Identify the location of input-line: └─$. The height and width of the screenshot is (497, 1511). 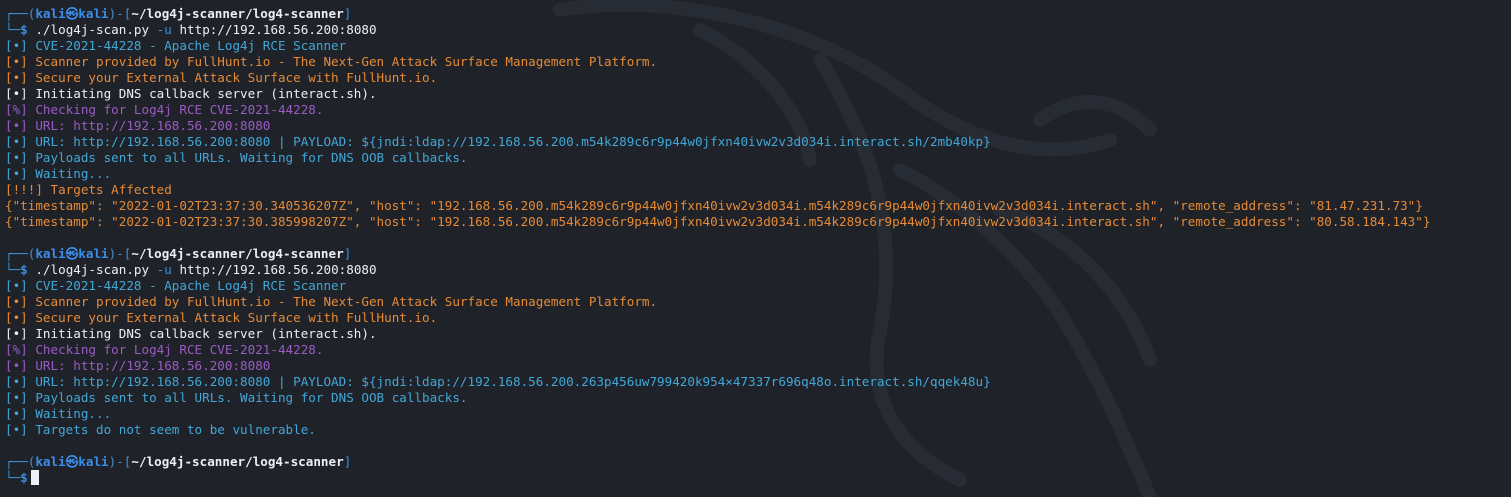
(758, 478).